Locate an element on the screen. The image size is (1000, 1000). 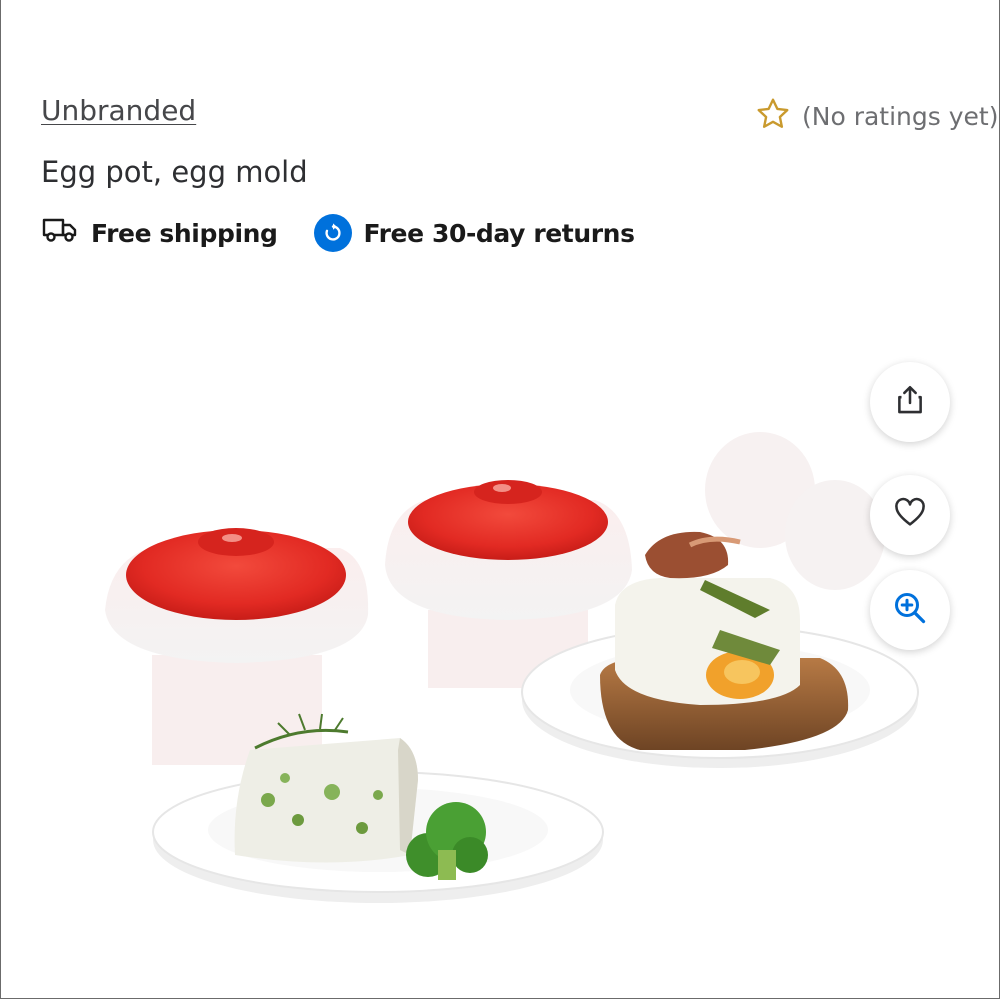
star-outline-icon is located at coordinates (773, 116).